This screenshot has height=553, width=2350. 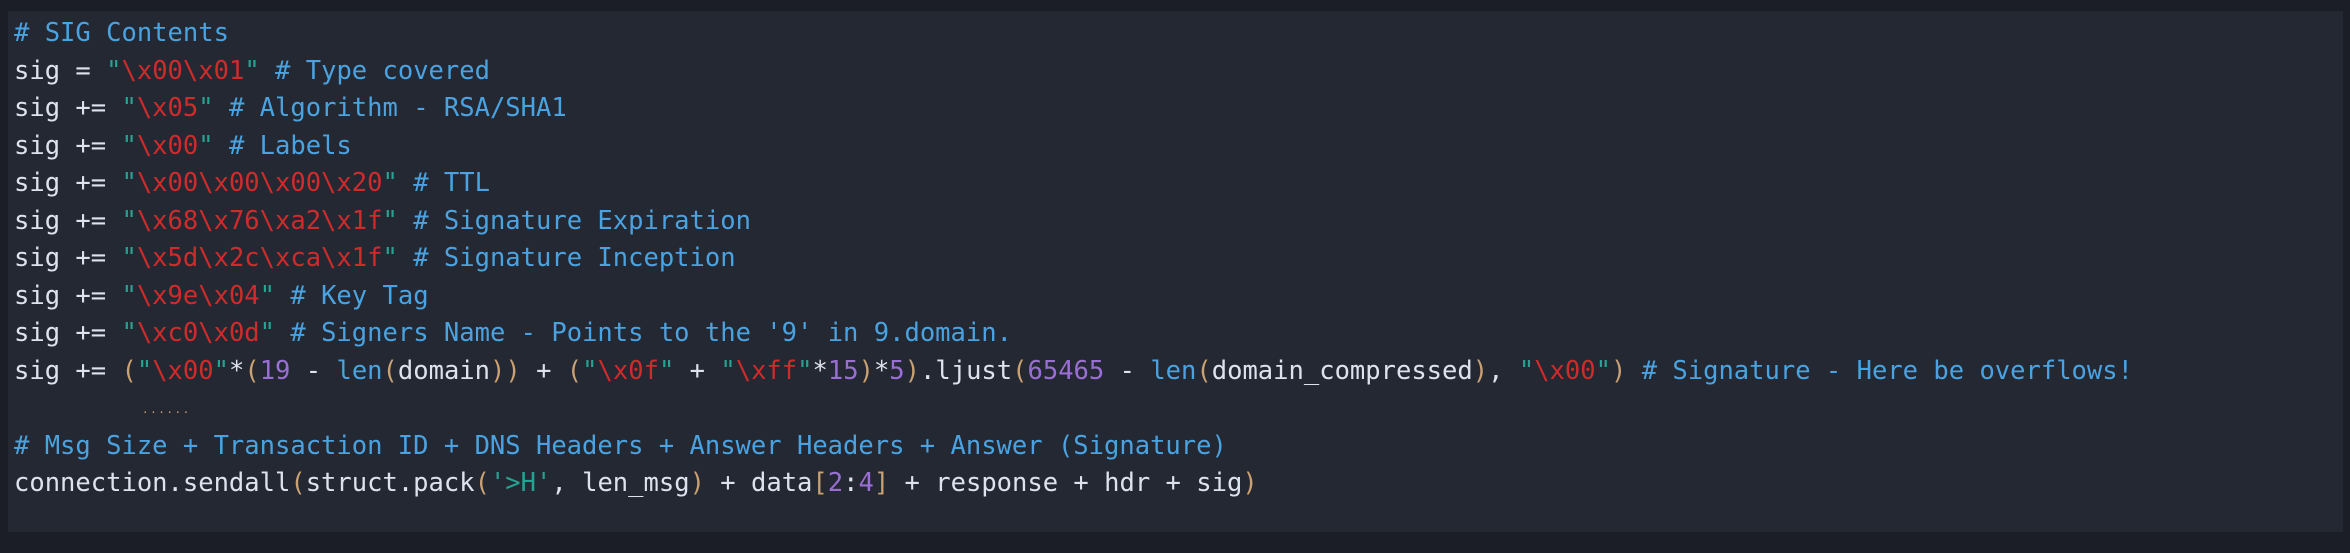 What do you see at coordinates (520, 483) in the screenshot?
I see `code-token: '>H'` at bounding box center [520, 483].